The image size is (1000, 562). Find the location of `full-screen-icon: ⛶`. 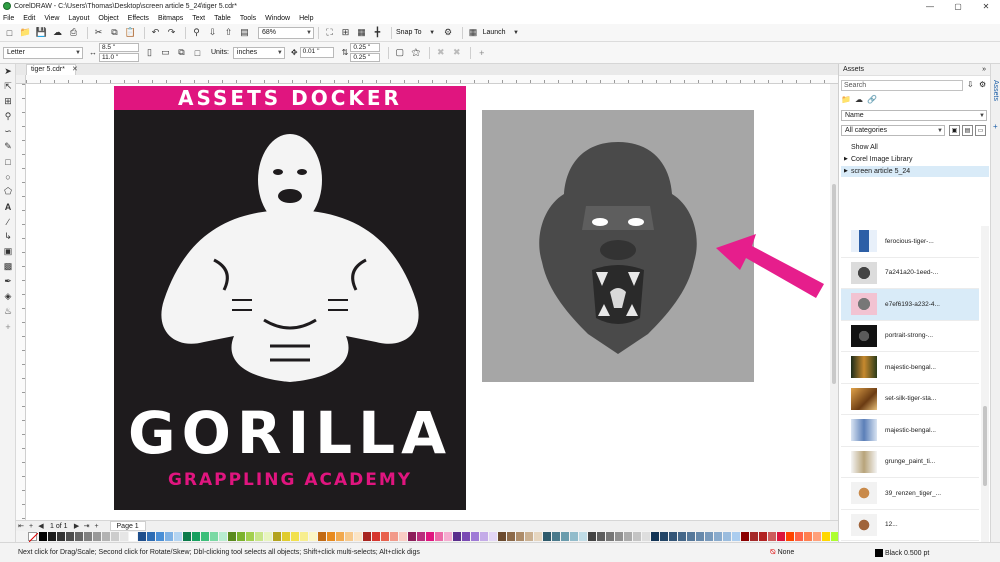

full-screen-icon: ⛶ is located at coordinates (329, 32).